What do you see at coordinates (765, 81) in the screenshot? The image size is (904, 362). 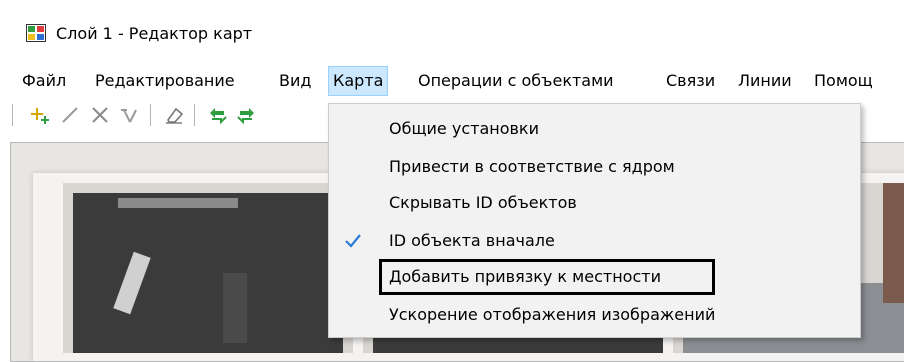 I see `menu-lines: Линии` at bounding box center [765, 81].